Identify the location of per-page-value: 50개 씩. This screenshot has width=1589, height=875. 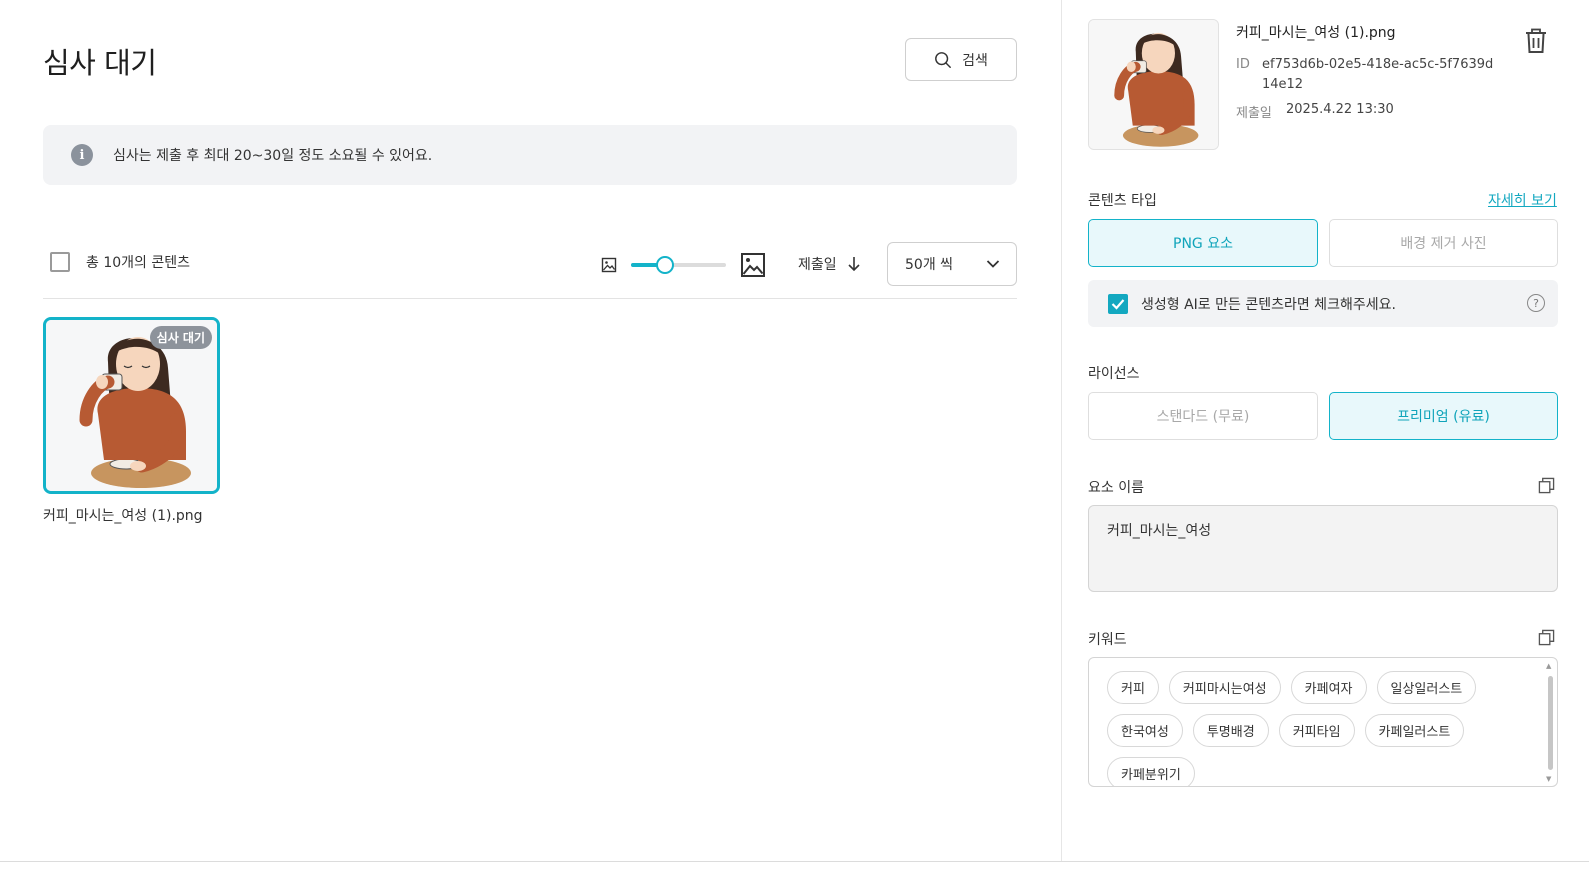
(929, 265).